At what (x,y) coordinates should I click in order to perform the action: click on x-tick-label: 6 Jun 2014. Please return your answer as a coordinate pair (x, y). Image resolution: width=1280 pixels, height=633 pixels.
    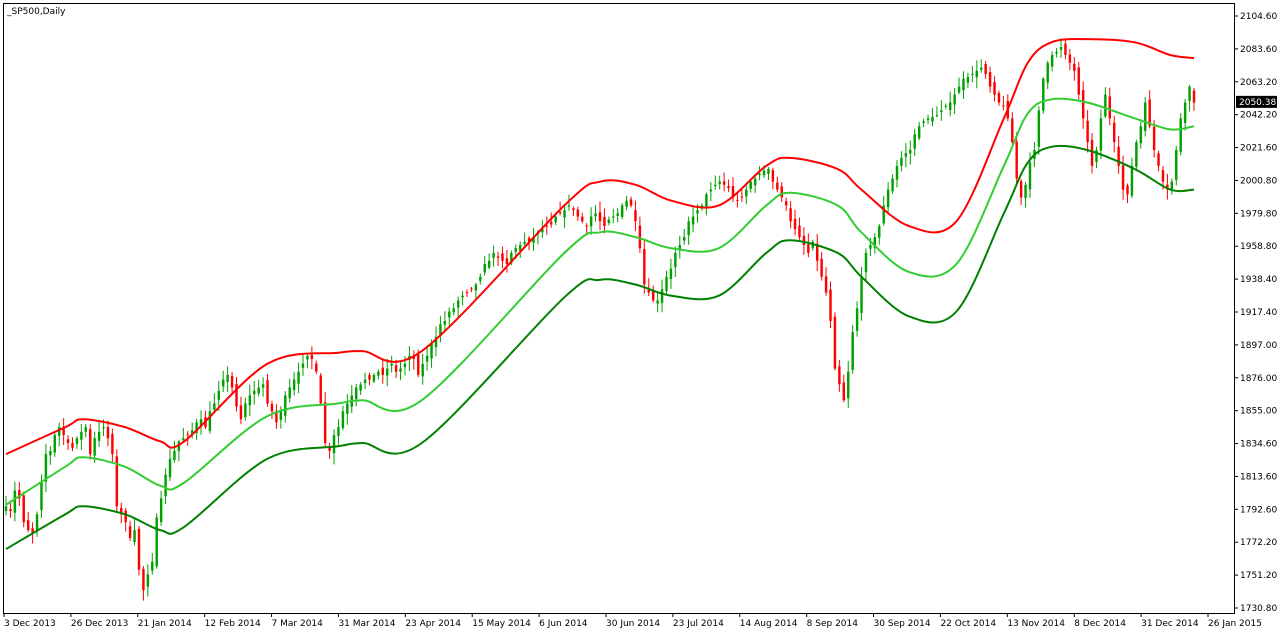
    Looking at the image, I should click on (563, 624).